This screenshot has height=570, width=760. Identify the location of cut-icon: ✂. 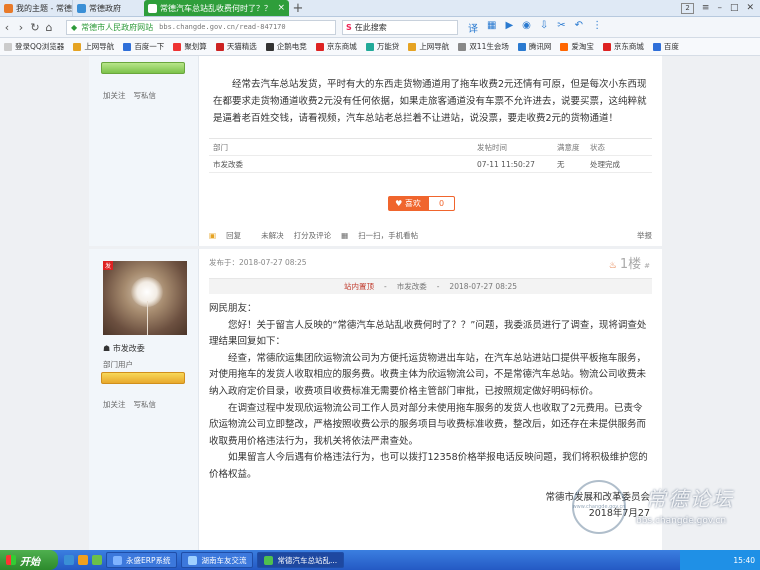
(561, 27).